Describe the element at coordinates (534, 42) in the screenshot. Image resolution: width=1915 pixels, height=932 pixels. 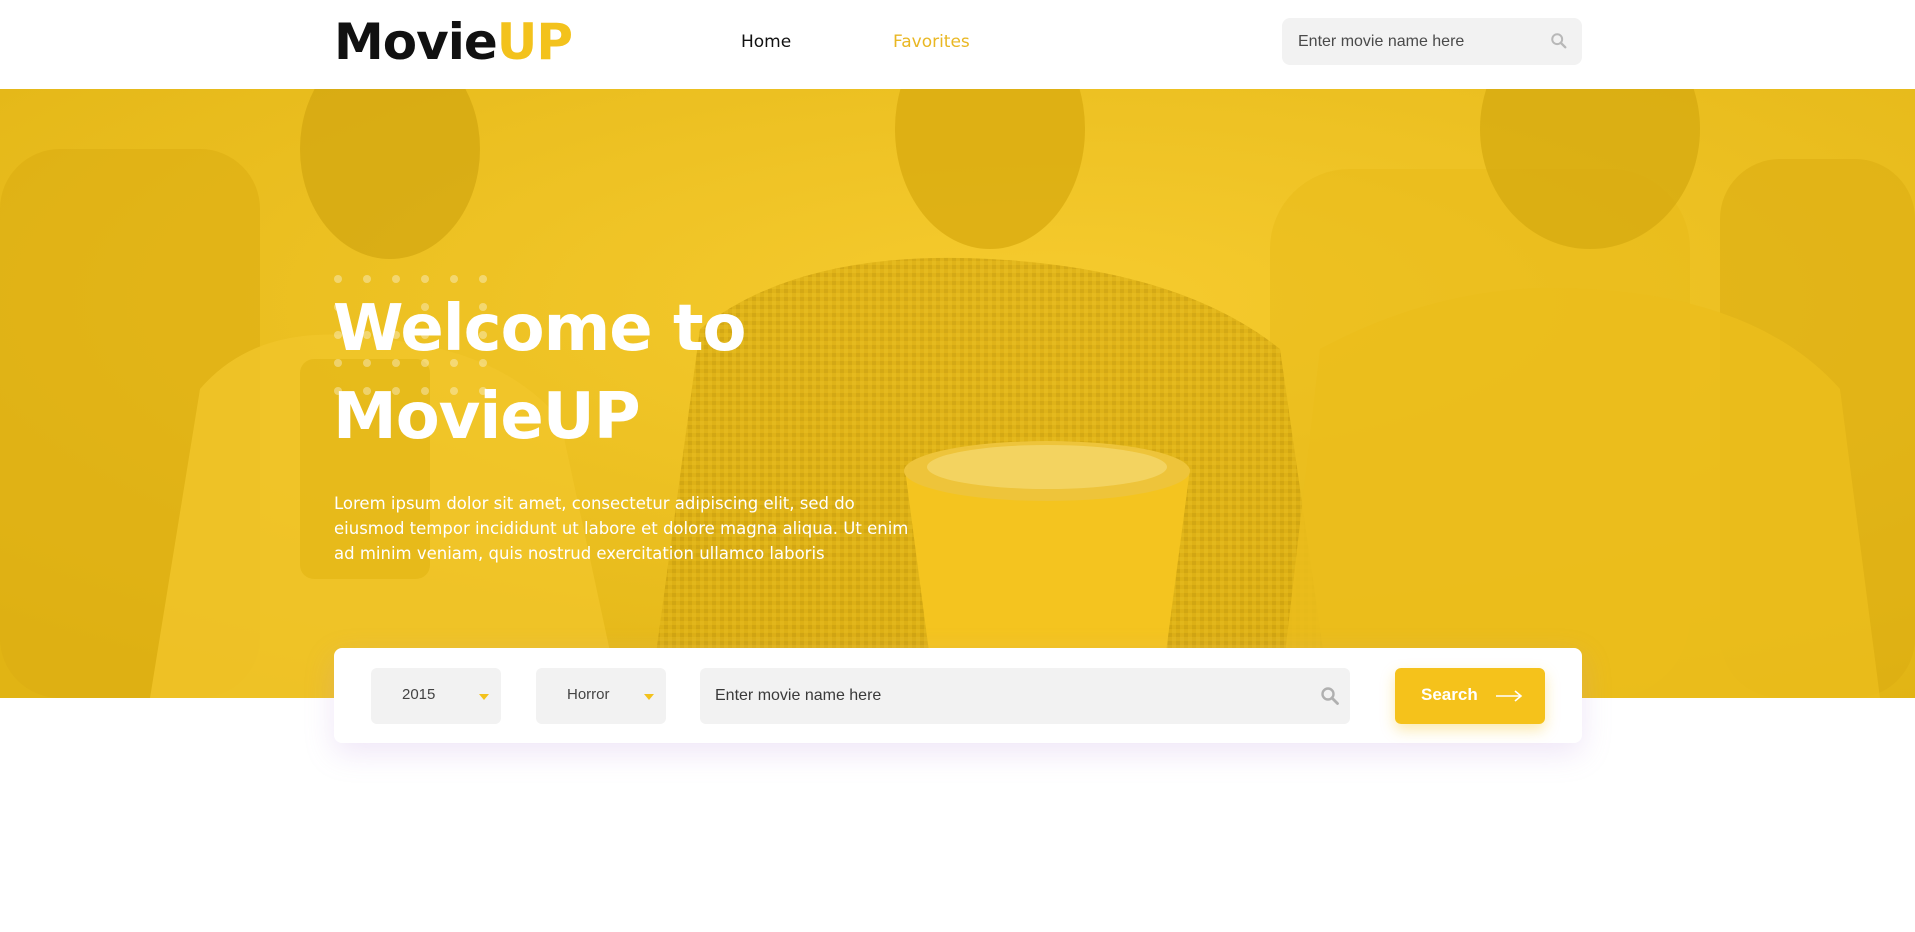
I see `logo-text-up: UP` at that location.